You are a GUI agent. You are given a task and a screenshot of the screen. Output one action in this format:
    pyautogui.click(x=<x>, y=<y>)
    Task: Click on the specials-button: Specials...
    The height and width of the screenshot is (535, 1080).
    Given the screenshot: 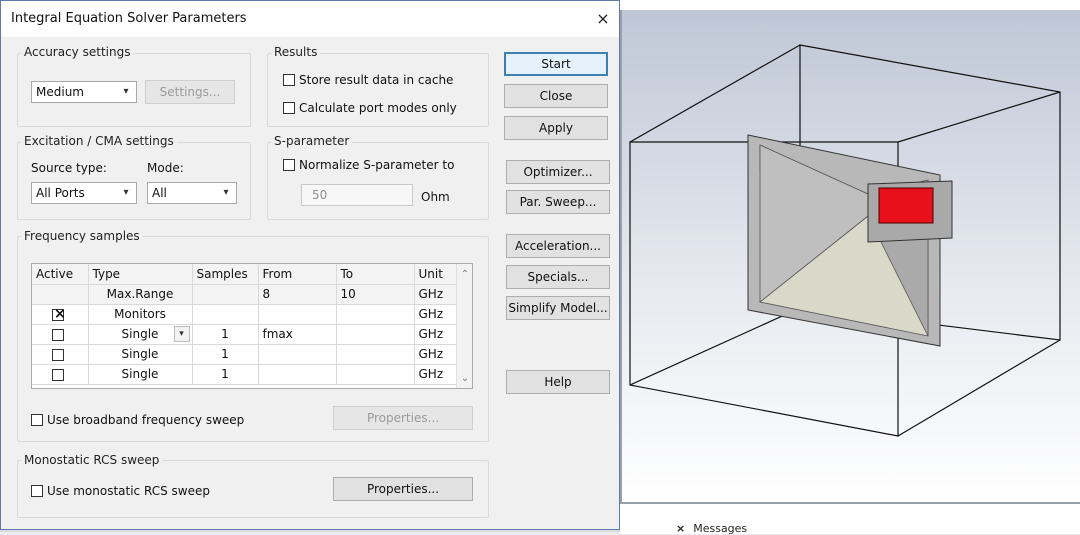 What is the action you would take?
    pyautogui.click(x=558, y=277)
    